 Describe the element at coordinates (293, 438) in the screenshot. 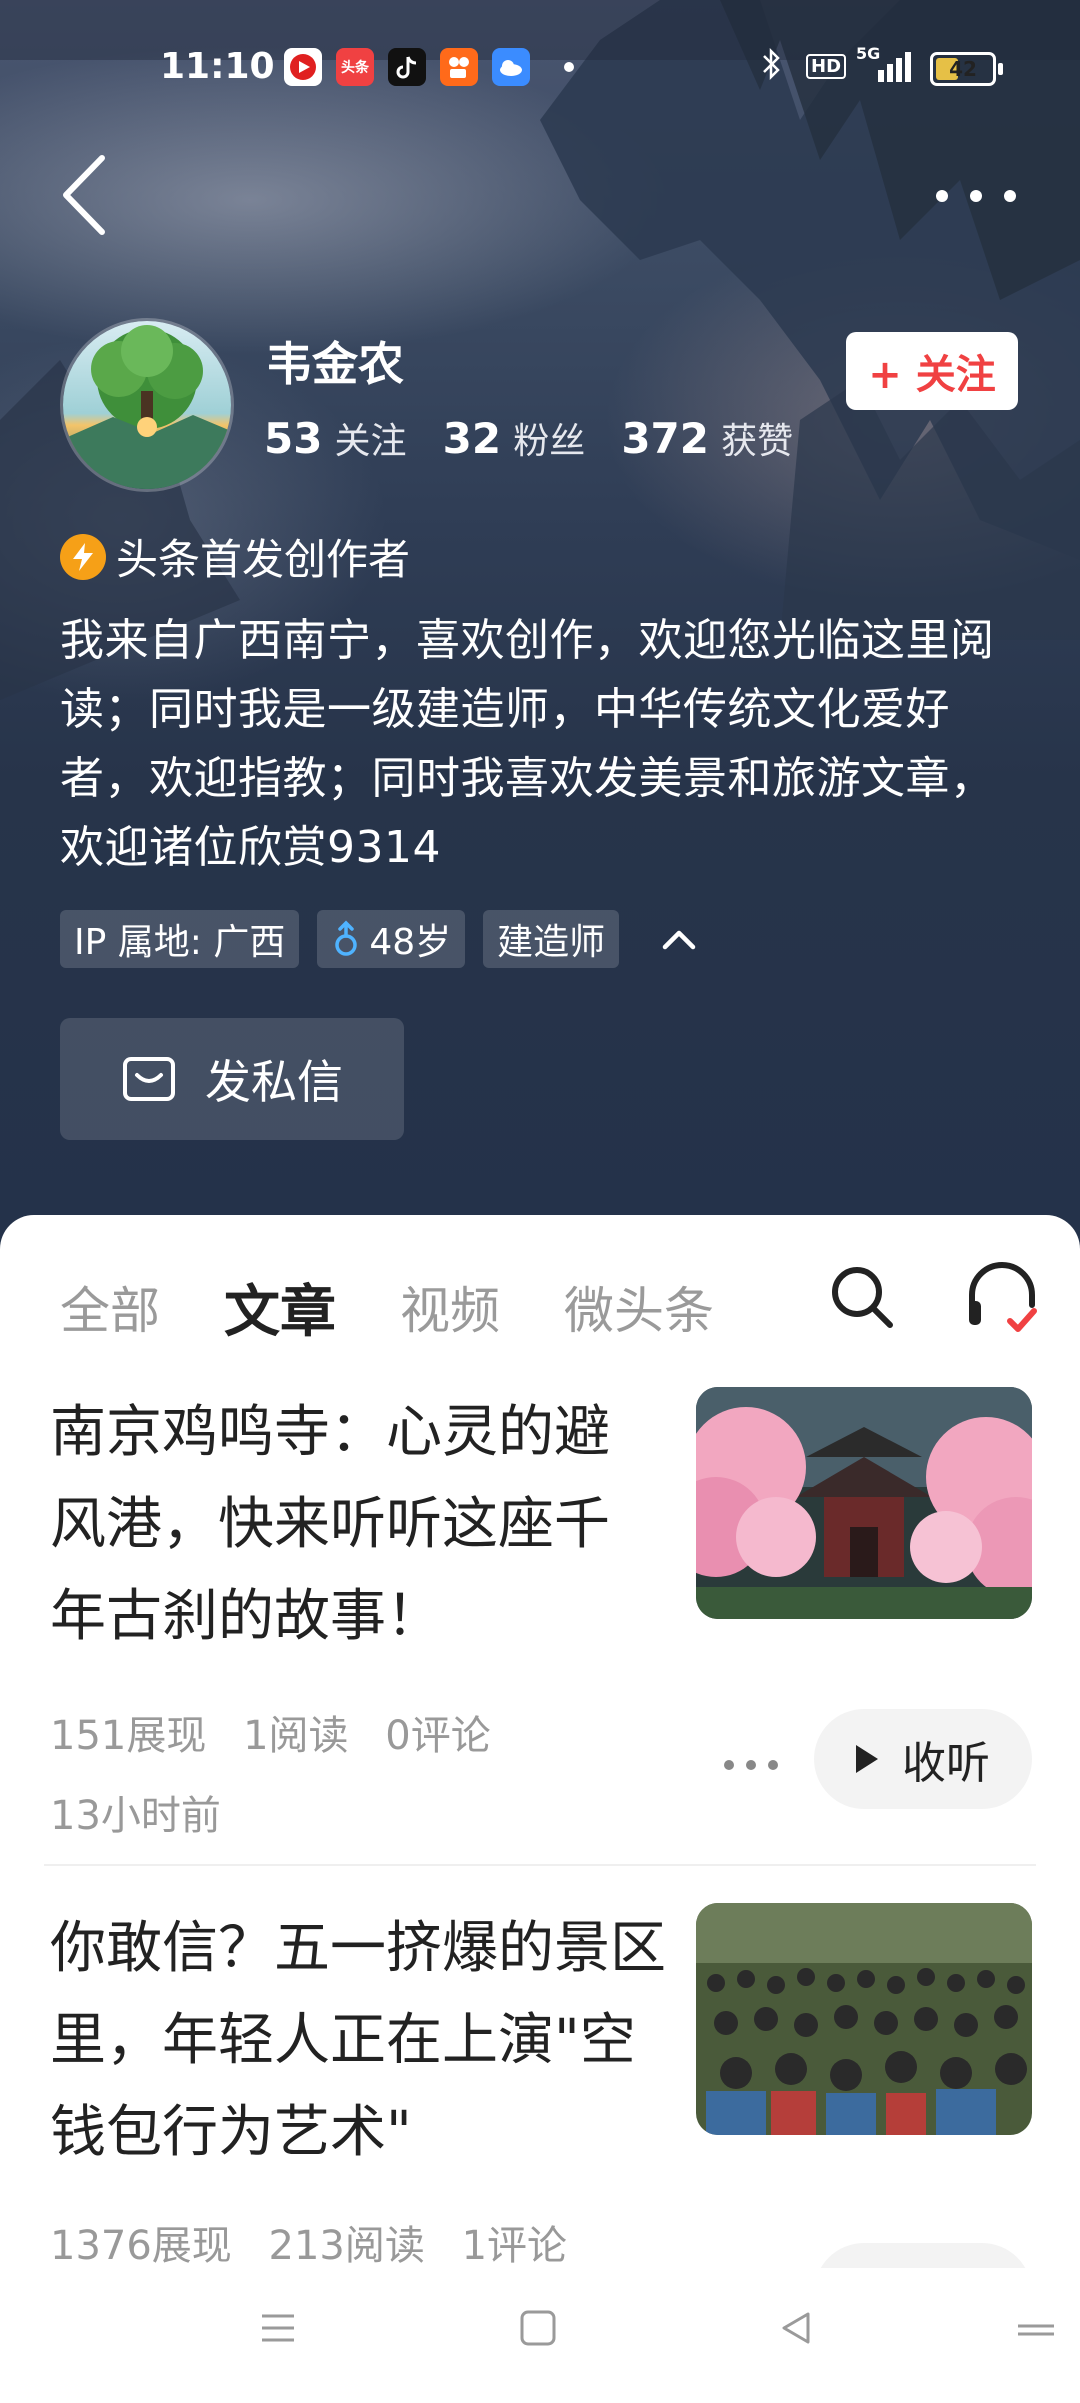

I see `following-count: 53` at that location.